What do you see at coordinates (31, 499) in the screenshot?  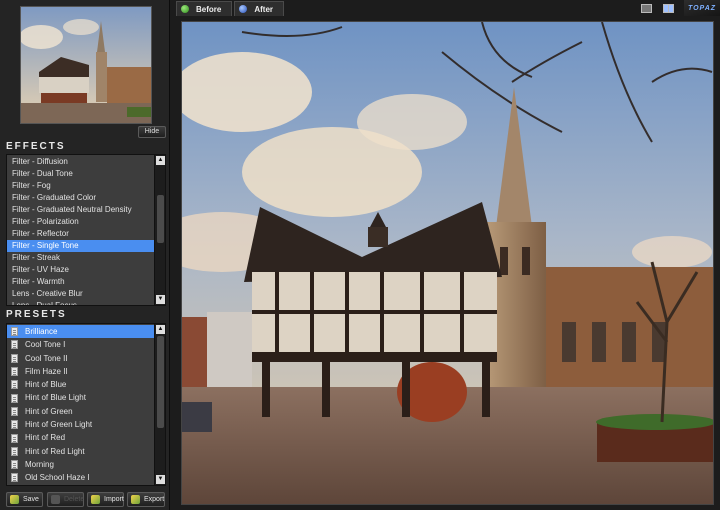 I see `save-label: Save` at bounding box center [31, 499].